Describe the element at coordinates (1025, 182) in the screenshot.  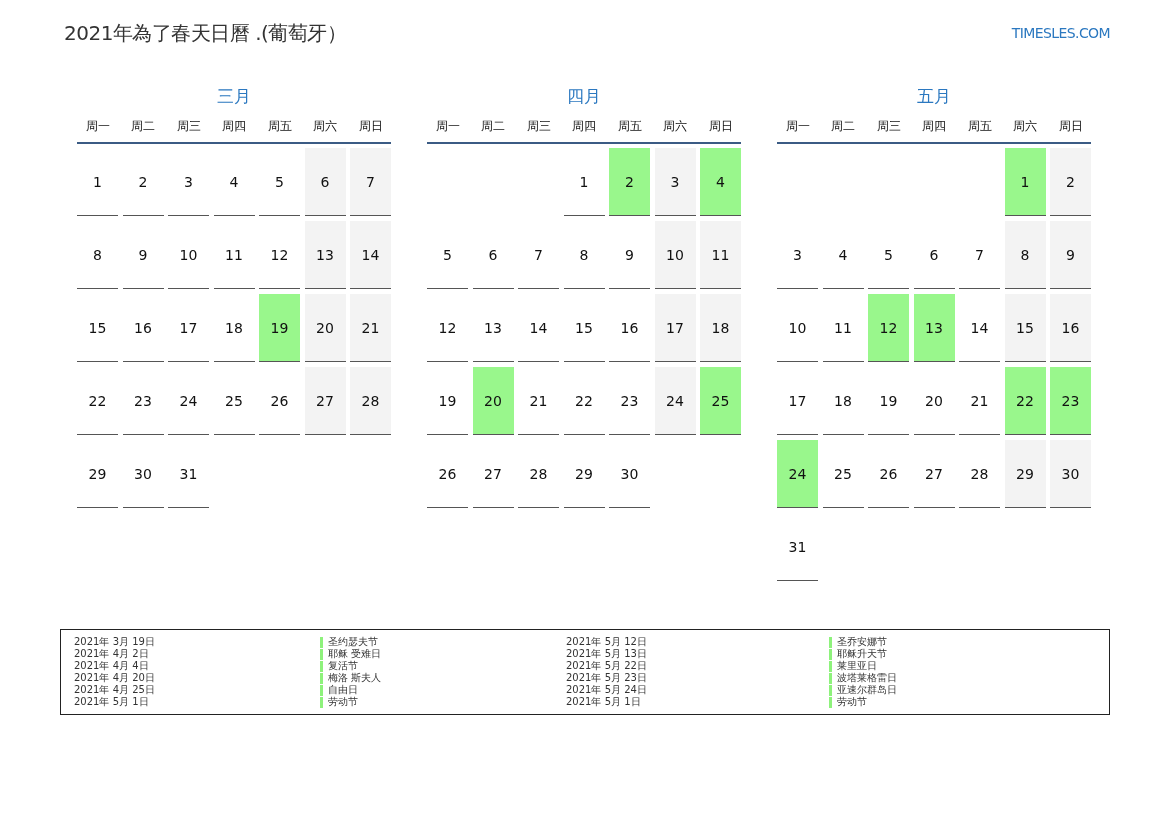
I see `day-cell: 1` at that location.